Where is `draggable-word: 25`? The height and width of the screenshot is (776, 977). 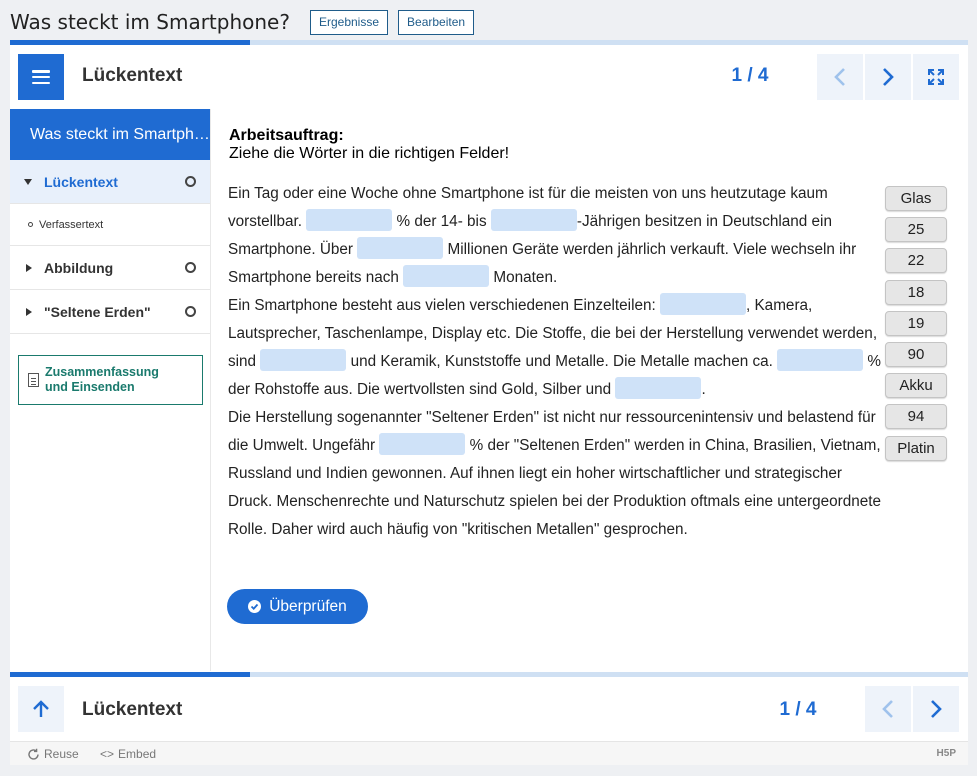 draggable-word: 25 is located at coordinates (916, 230).